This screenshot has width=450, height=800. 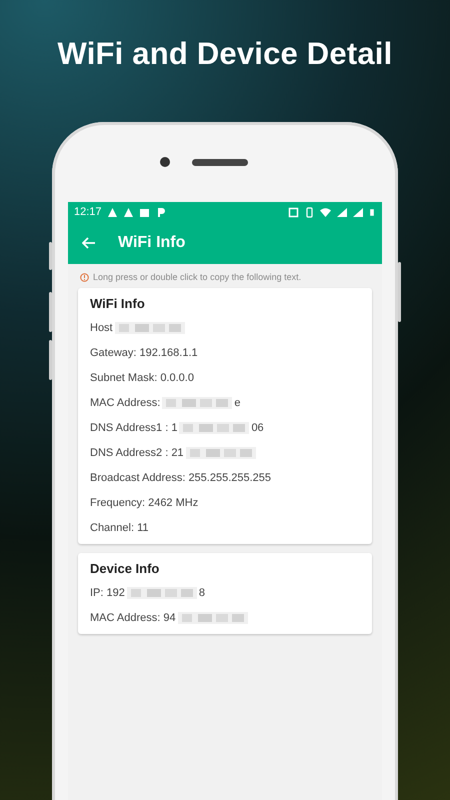 What do you see at coordinates (220, 162) in the screenshot?
I see `speaker-icon` at bounding box center [220, 162].